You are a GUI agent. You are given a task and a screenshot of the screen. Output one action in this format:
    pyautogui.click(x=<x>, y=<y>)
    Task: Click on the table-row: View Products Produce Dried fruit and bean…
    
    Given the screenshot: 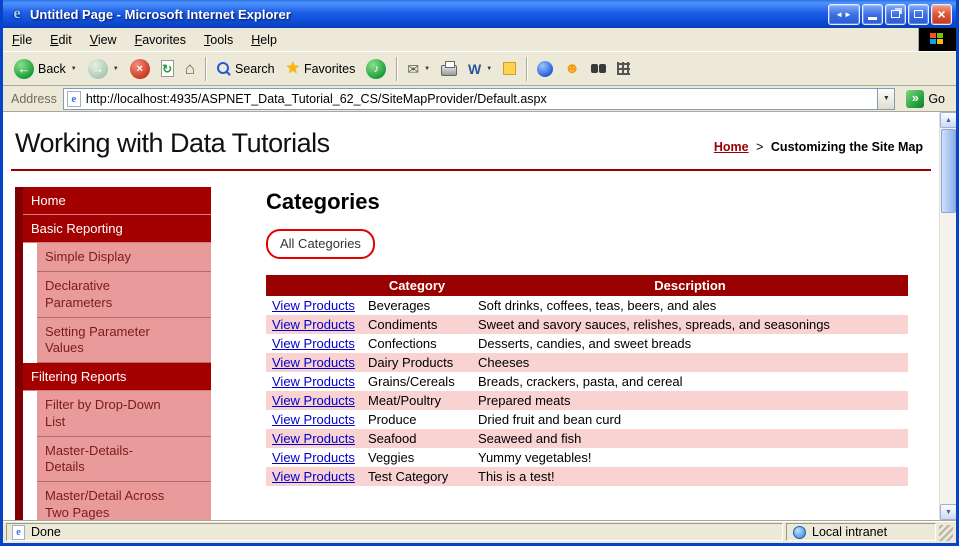 What is the action you would take?
    pyautogui.click(x=587, y=419)
    